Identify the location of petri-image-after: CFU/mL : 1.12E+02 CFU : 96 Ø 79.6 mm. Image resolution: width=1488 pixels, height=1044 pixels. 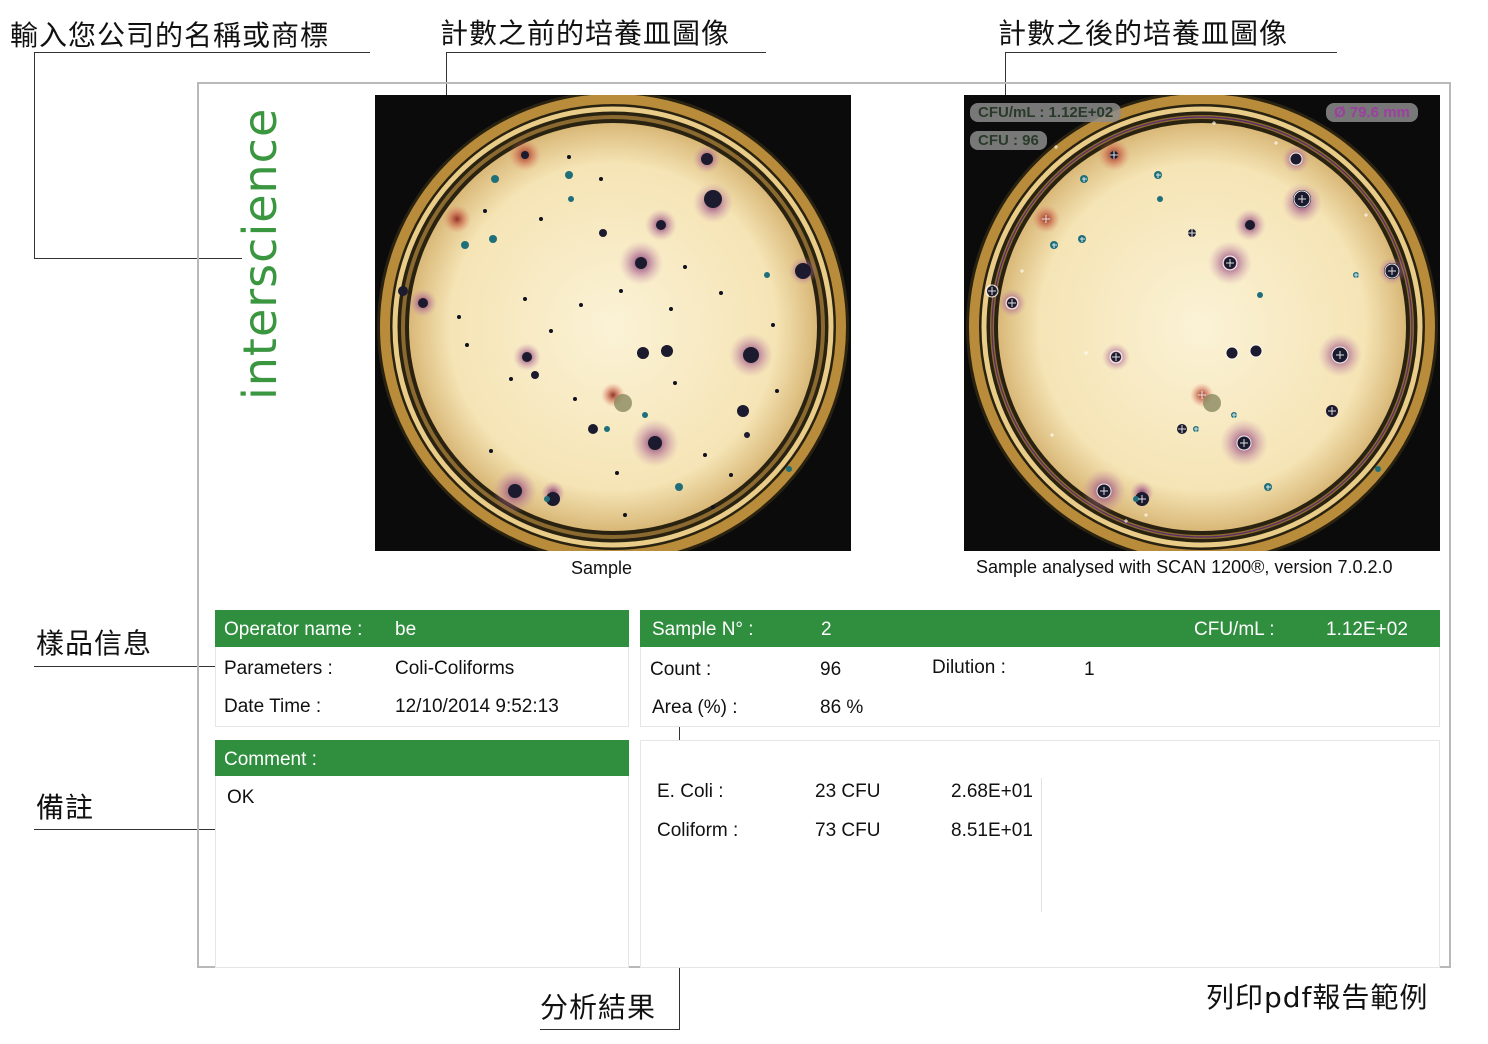
(1202, 323).